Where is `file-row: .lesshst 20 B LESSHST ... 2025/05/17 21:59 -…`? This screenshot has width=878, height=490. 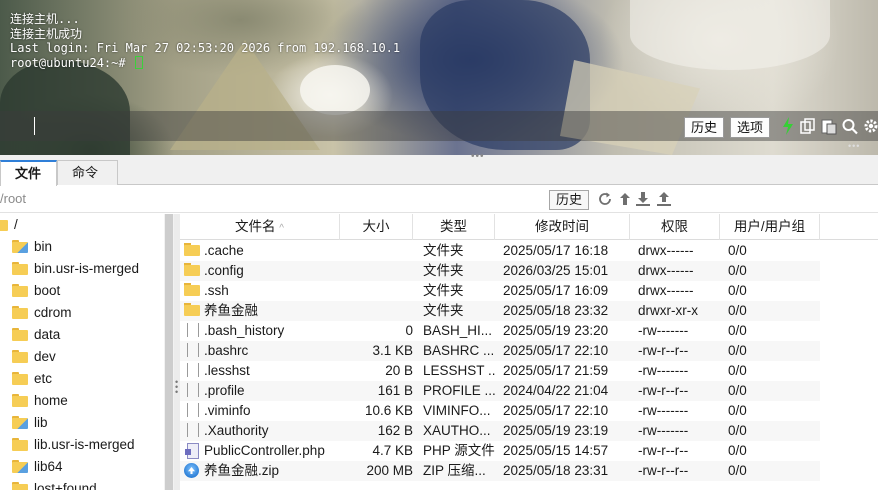
file-row: .lesshst 20 B LESSHST ... 2025/05/17 21:59 -… is located at coordinates (500, 371).